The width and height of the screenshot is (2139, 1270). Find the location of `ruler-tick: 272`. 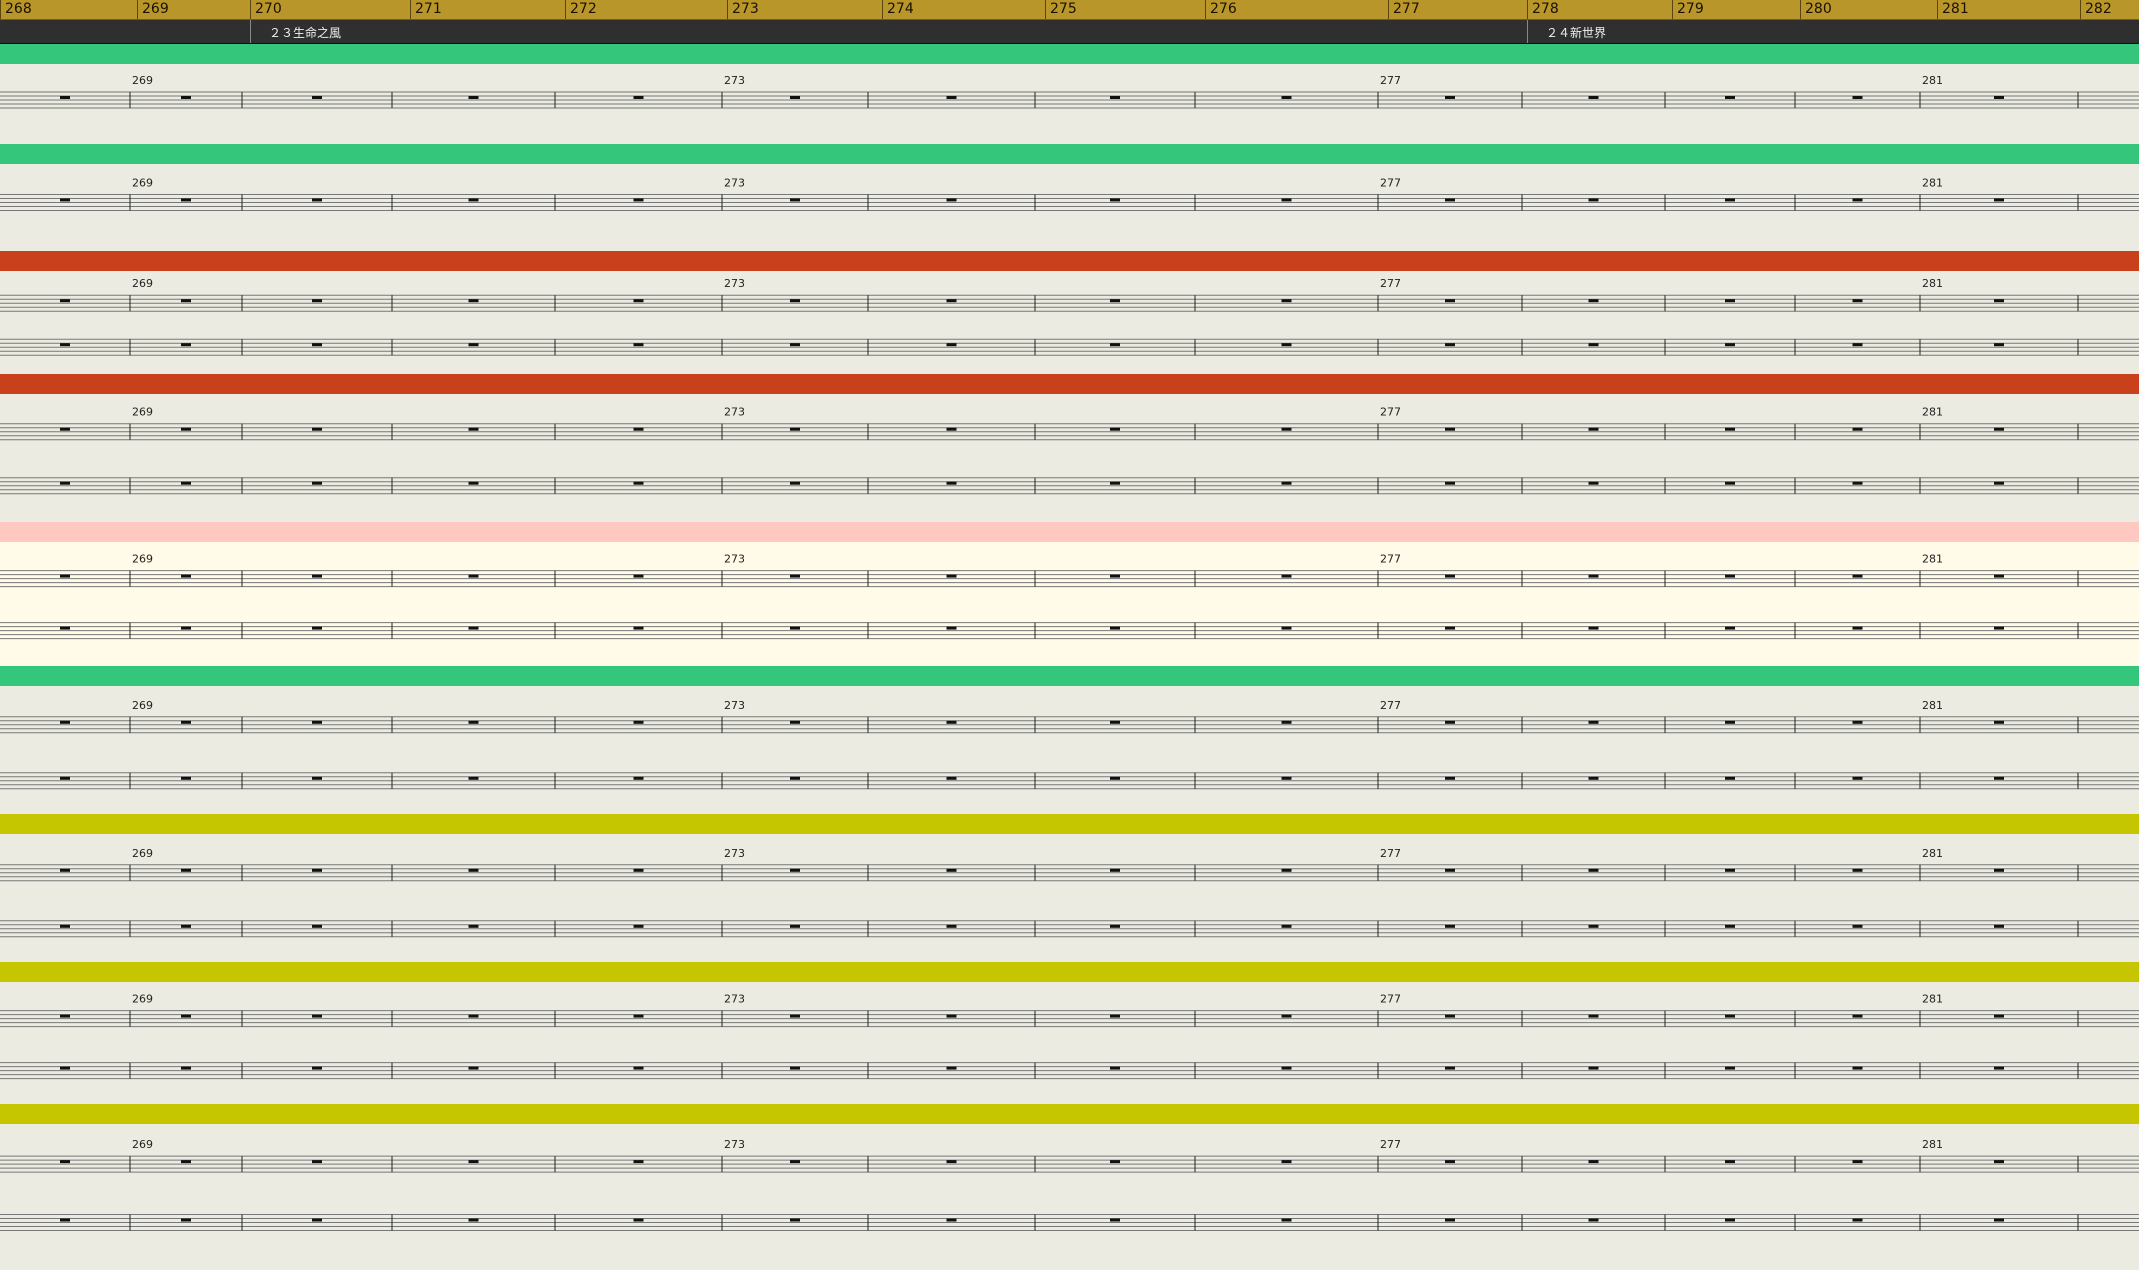

ruler-tick: 272 is located at coordinates (581, 9).